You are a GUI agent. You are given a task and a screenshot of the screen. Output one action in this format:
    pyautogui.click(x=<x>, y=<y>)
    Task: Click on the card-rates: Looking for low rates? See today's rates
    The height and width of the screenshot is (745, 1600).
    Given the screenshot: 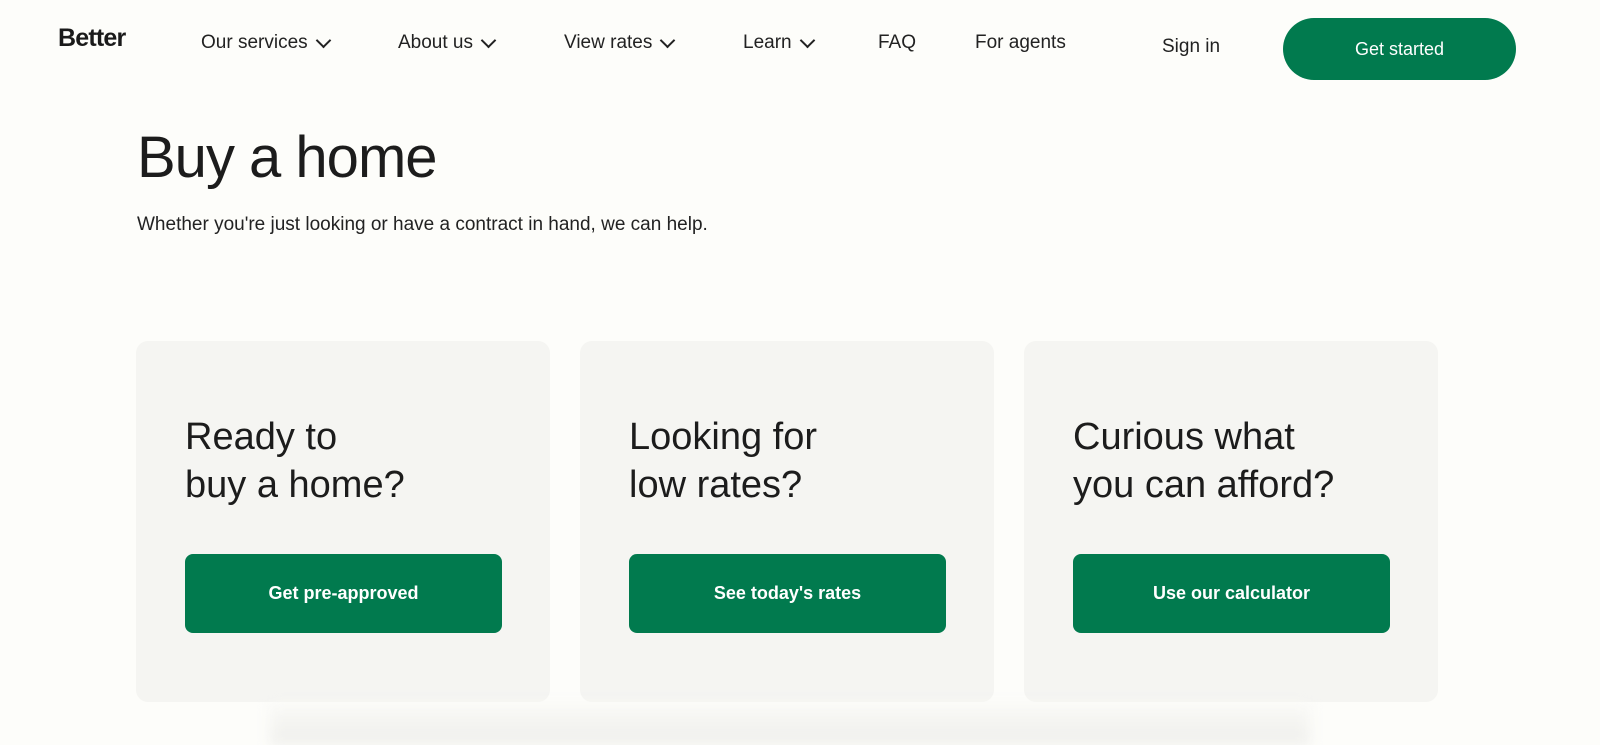 What is the action you would take?
    pyautogui.click(x=787, y=521)
    